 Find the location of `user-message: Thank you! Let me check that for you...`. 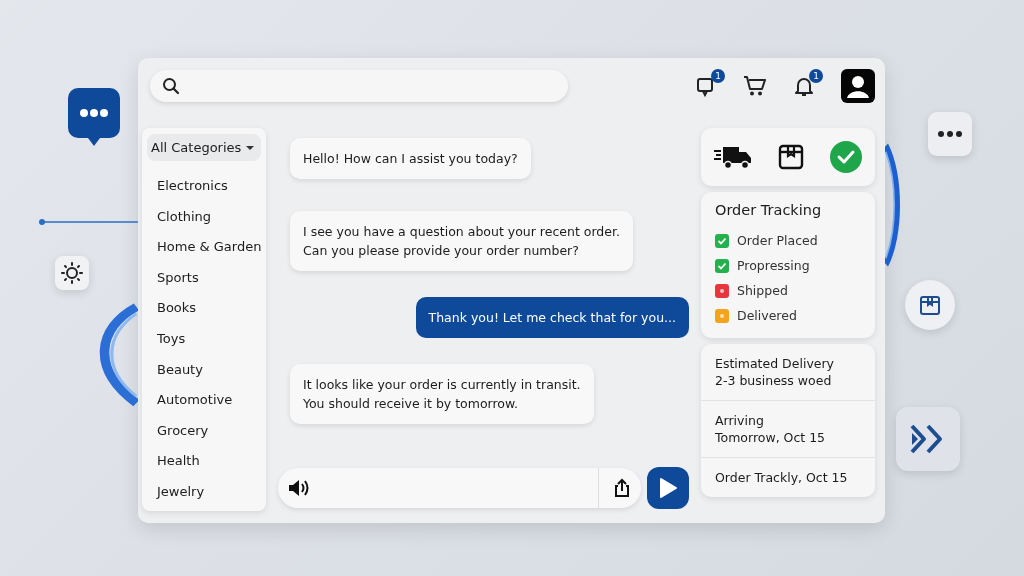

user-message: Thank you! Let me check that for you... is located at coordinates (552, 317).